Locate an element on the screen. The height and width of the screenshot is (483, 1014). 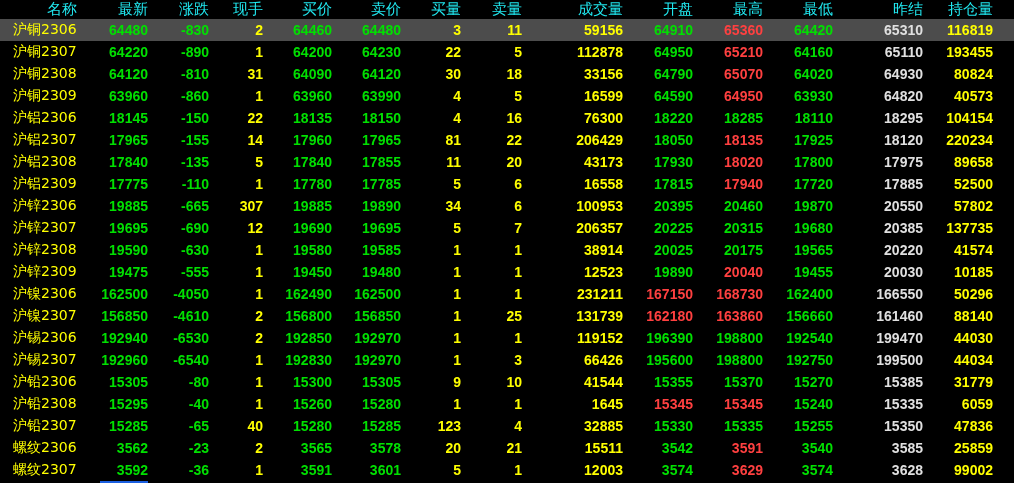
table-cell: 6 is located at coordinates (518, 184).